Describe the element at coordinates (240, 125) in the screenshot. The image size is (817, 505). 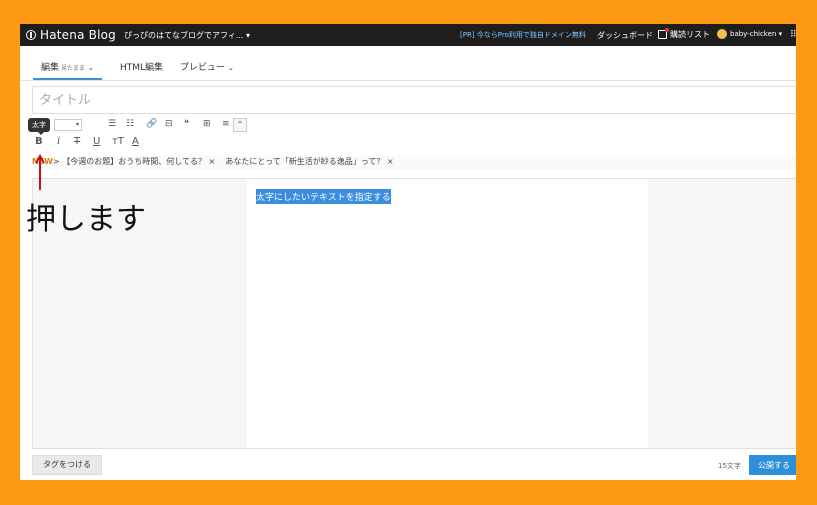
I see `collapse-toolbar-button: ⌃` at that location.